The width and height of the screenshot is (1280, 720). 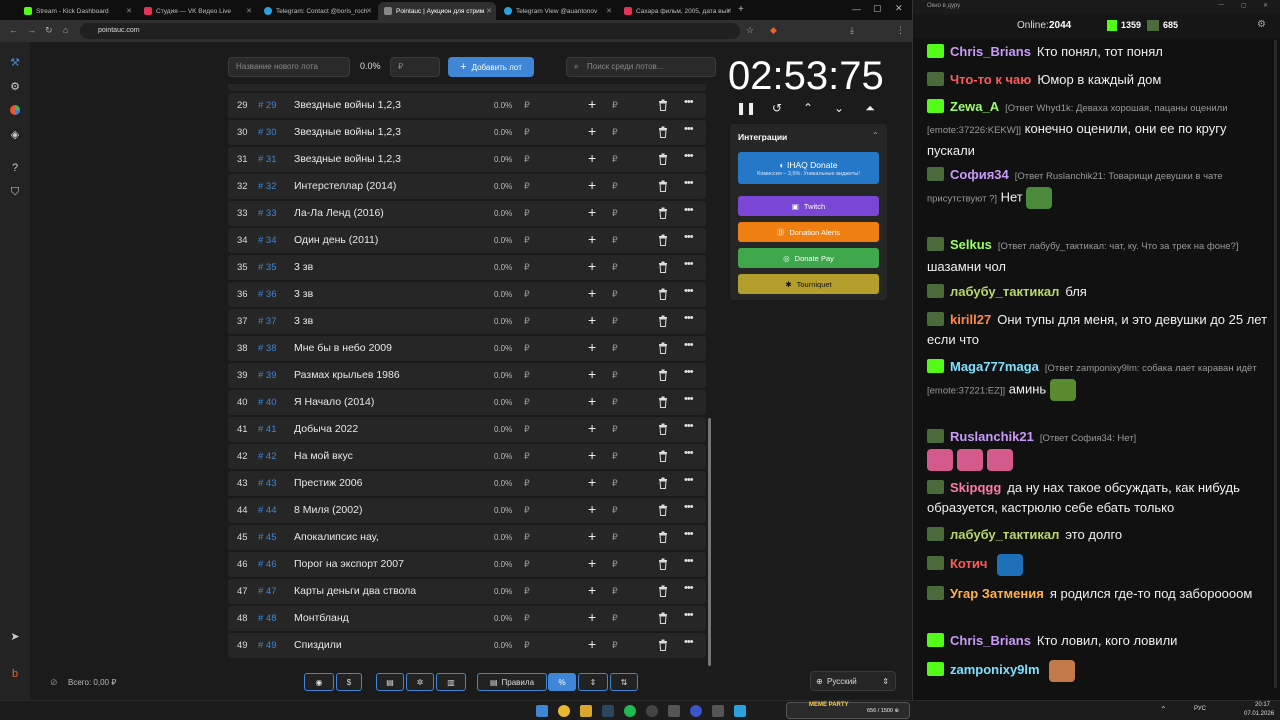 I want to click on home-icon: ⌂, so click(x=65, y=30).